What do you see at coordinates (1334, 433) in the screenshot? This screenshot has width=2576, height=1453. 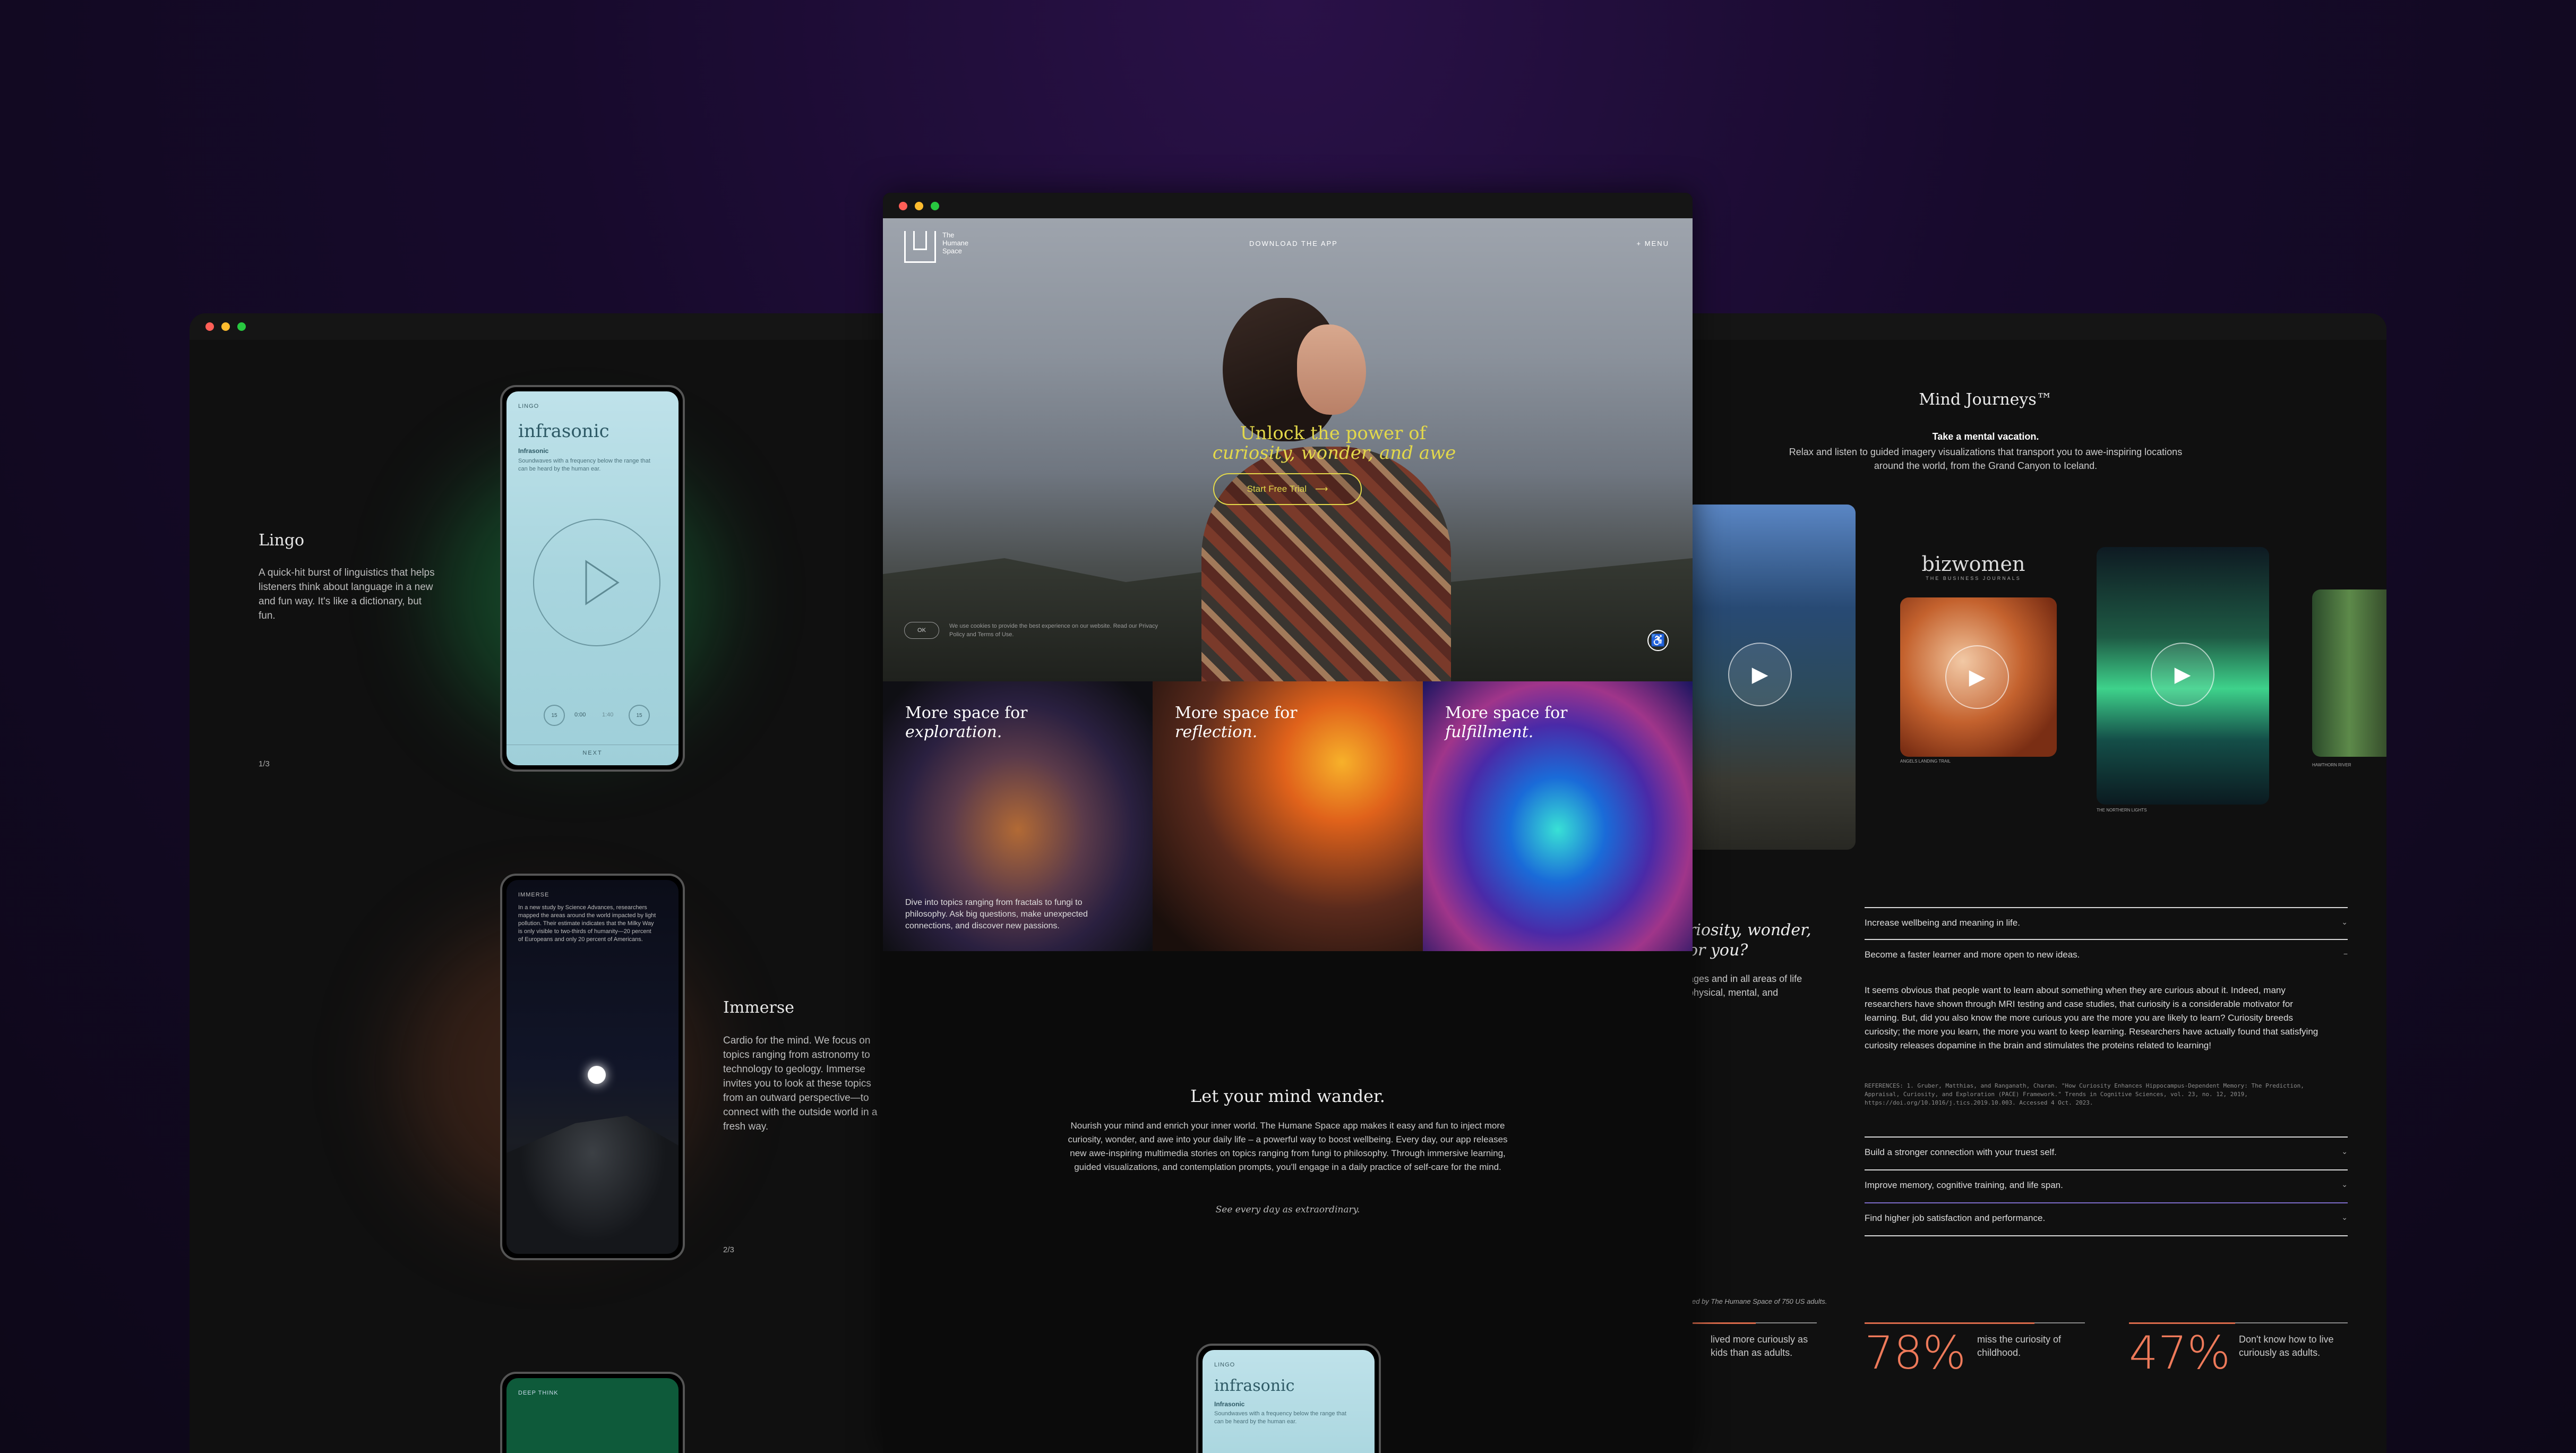 I see `hero-title-line1: Unlock the power of` at bounding box center [1334, 433].